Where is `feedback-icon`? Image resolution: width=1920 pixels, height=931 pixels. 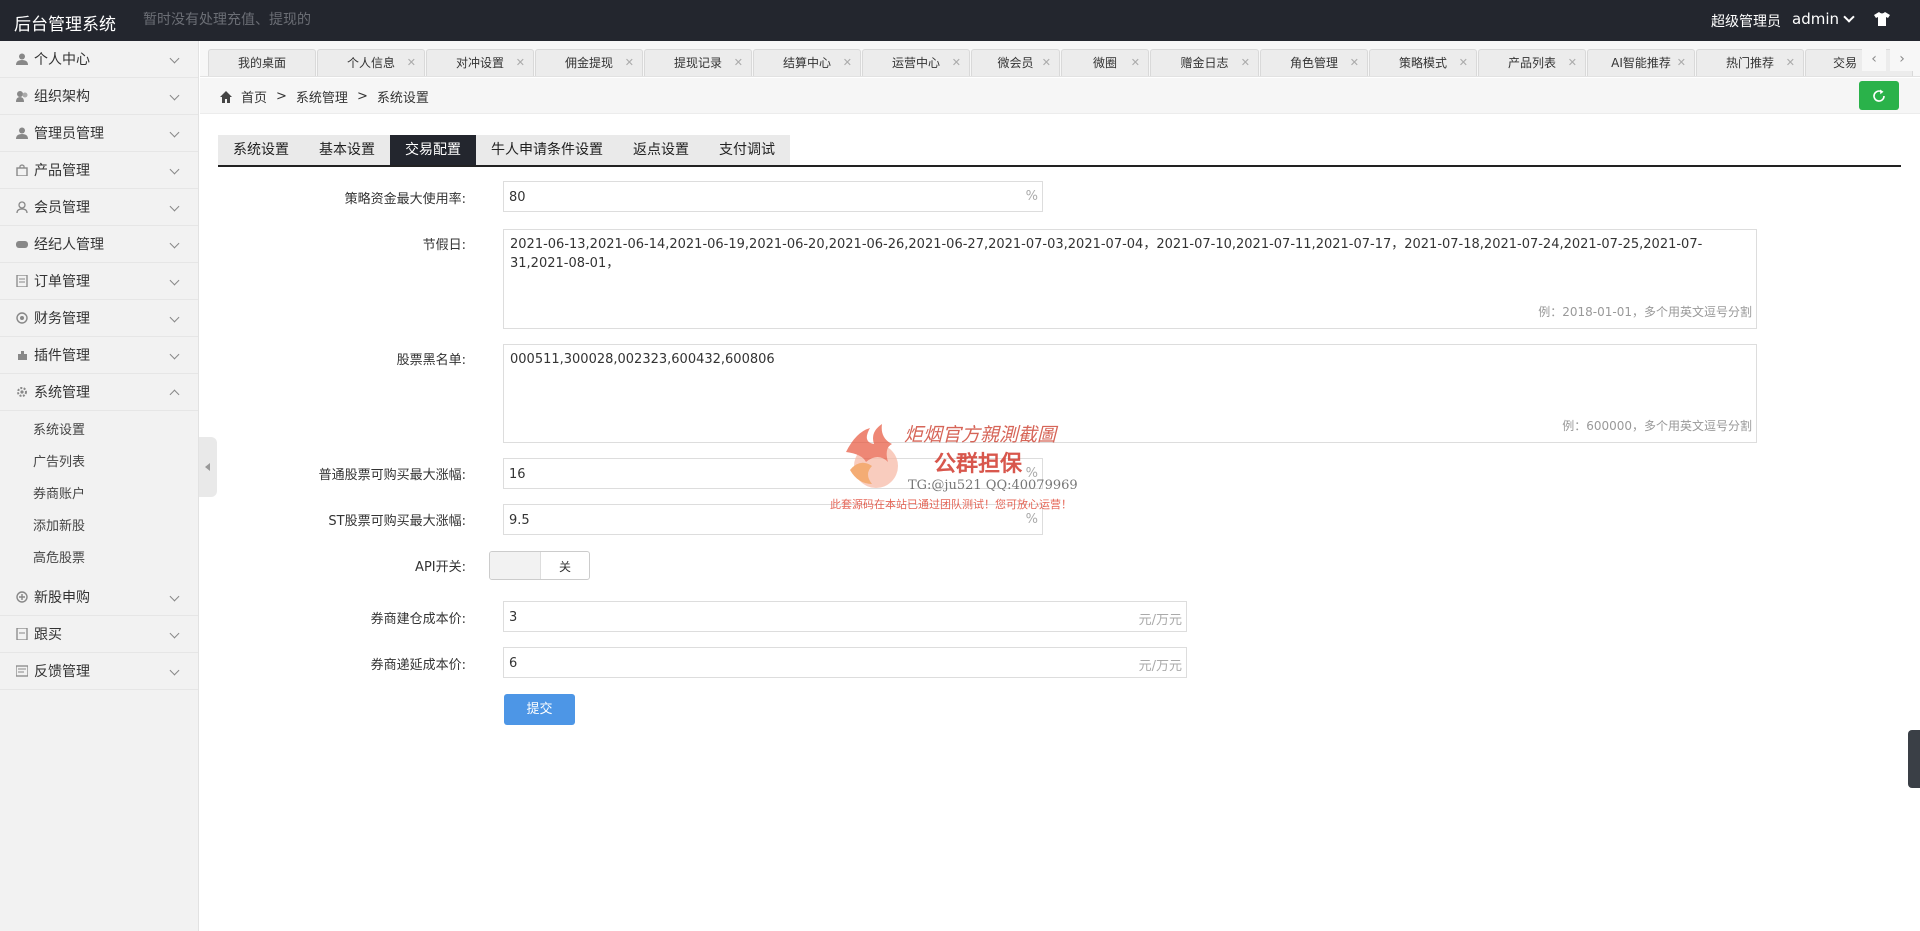
feedback-icon is located at coordinates (22, 671).